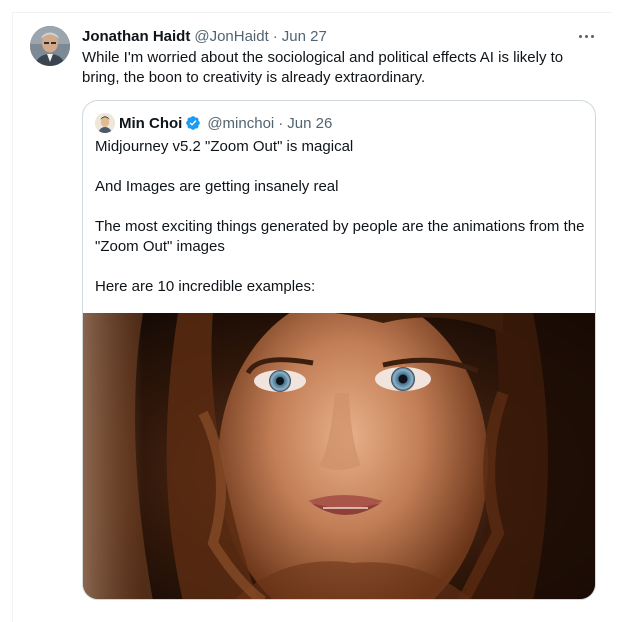 The height and width of the screenshot is (622, 619). I want to click on quoted-author-avatar, so click(105, 123).